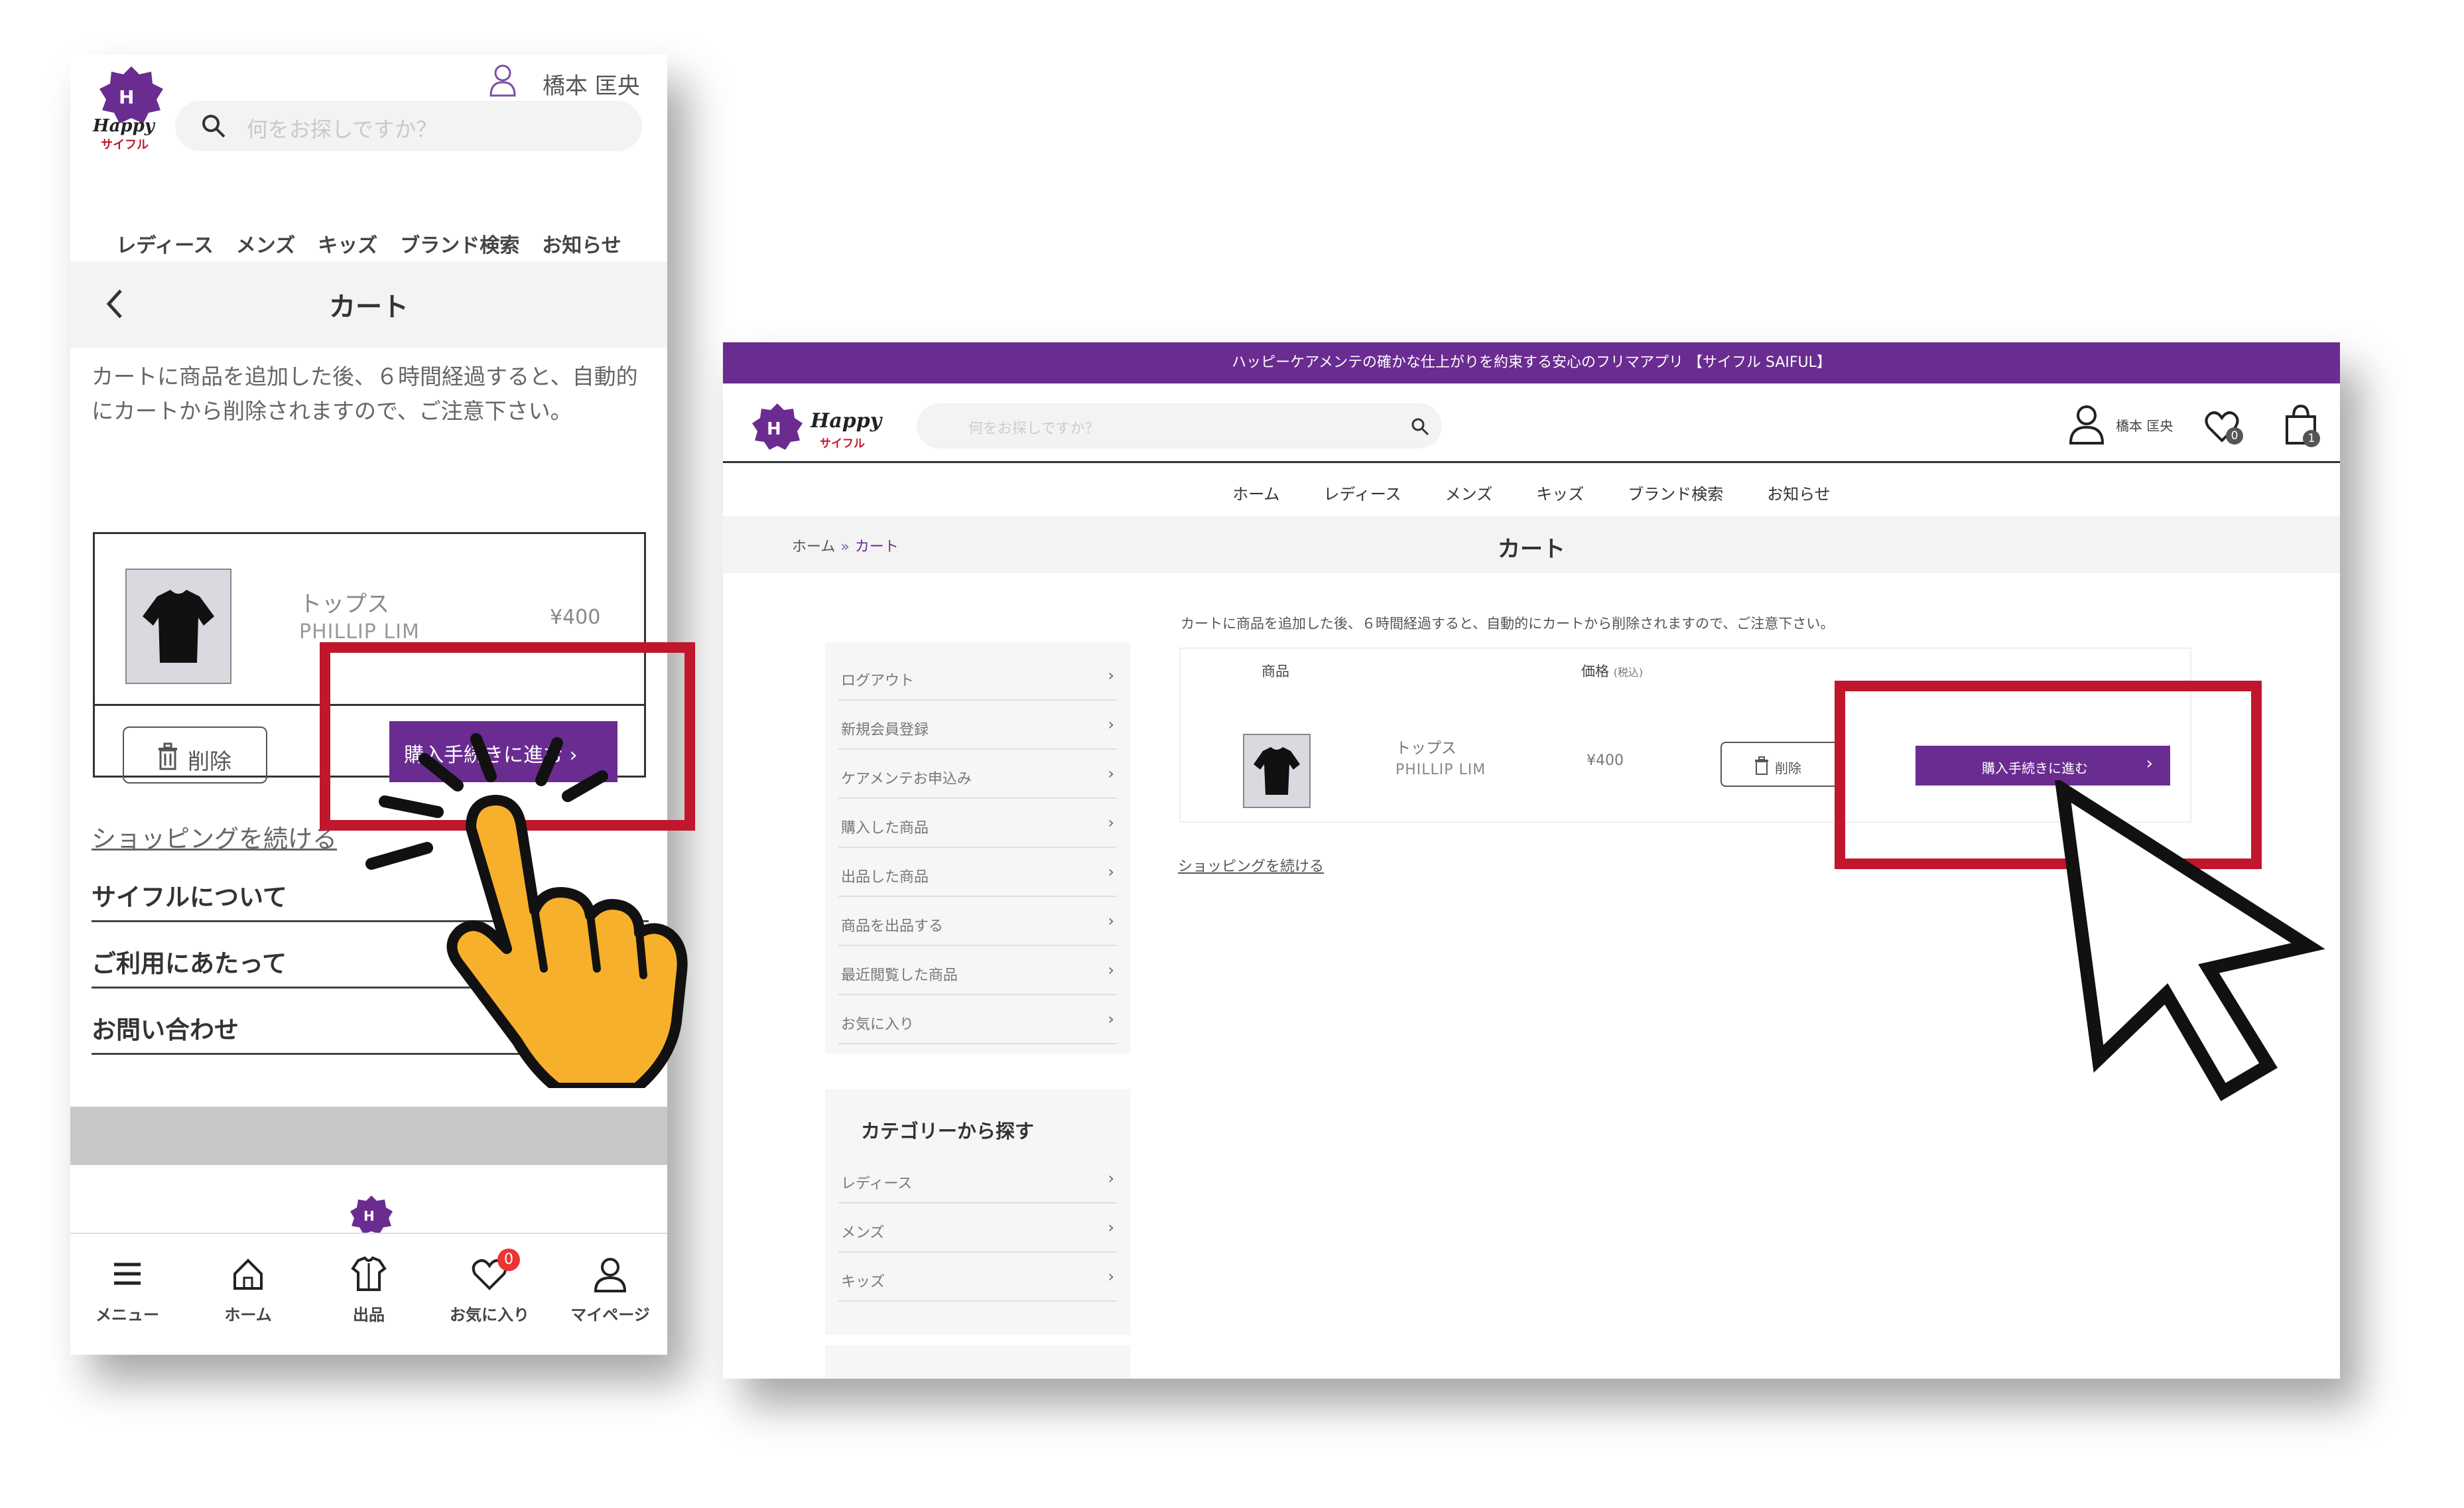 This screenshot has width=2464, height=1508. What do you see at coordinates (370, 1022) in the screenshot?
I see `footer-link-contact: お問い合わせ` at bounding box center [370, 1022].